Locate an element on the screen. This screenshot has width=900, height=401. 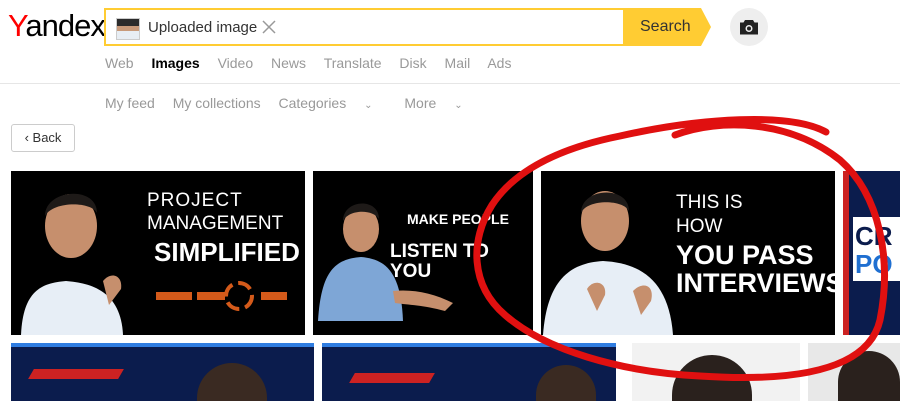
more-label: More is located at coordinates (420, 103).